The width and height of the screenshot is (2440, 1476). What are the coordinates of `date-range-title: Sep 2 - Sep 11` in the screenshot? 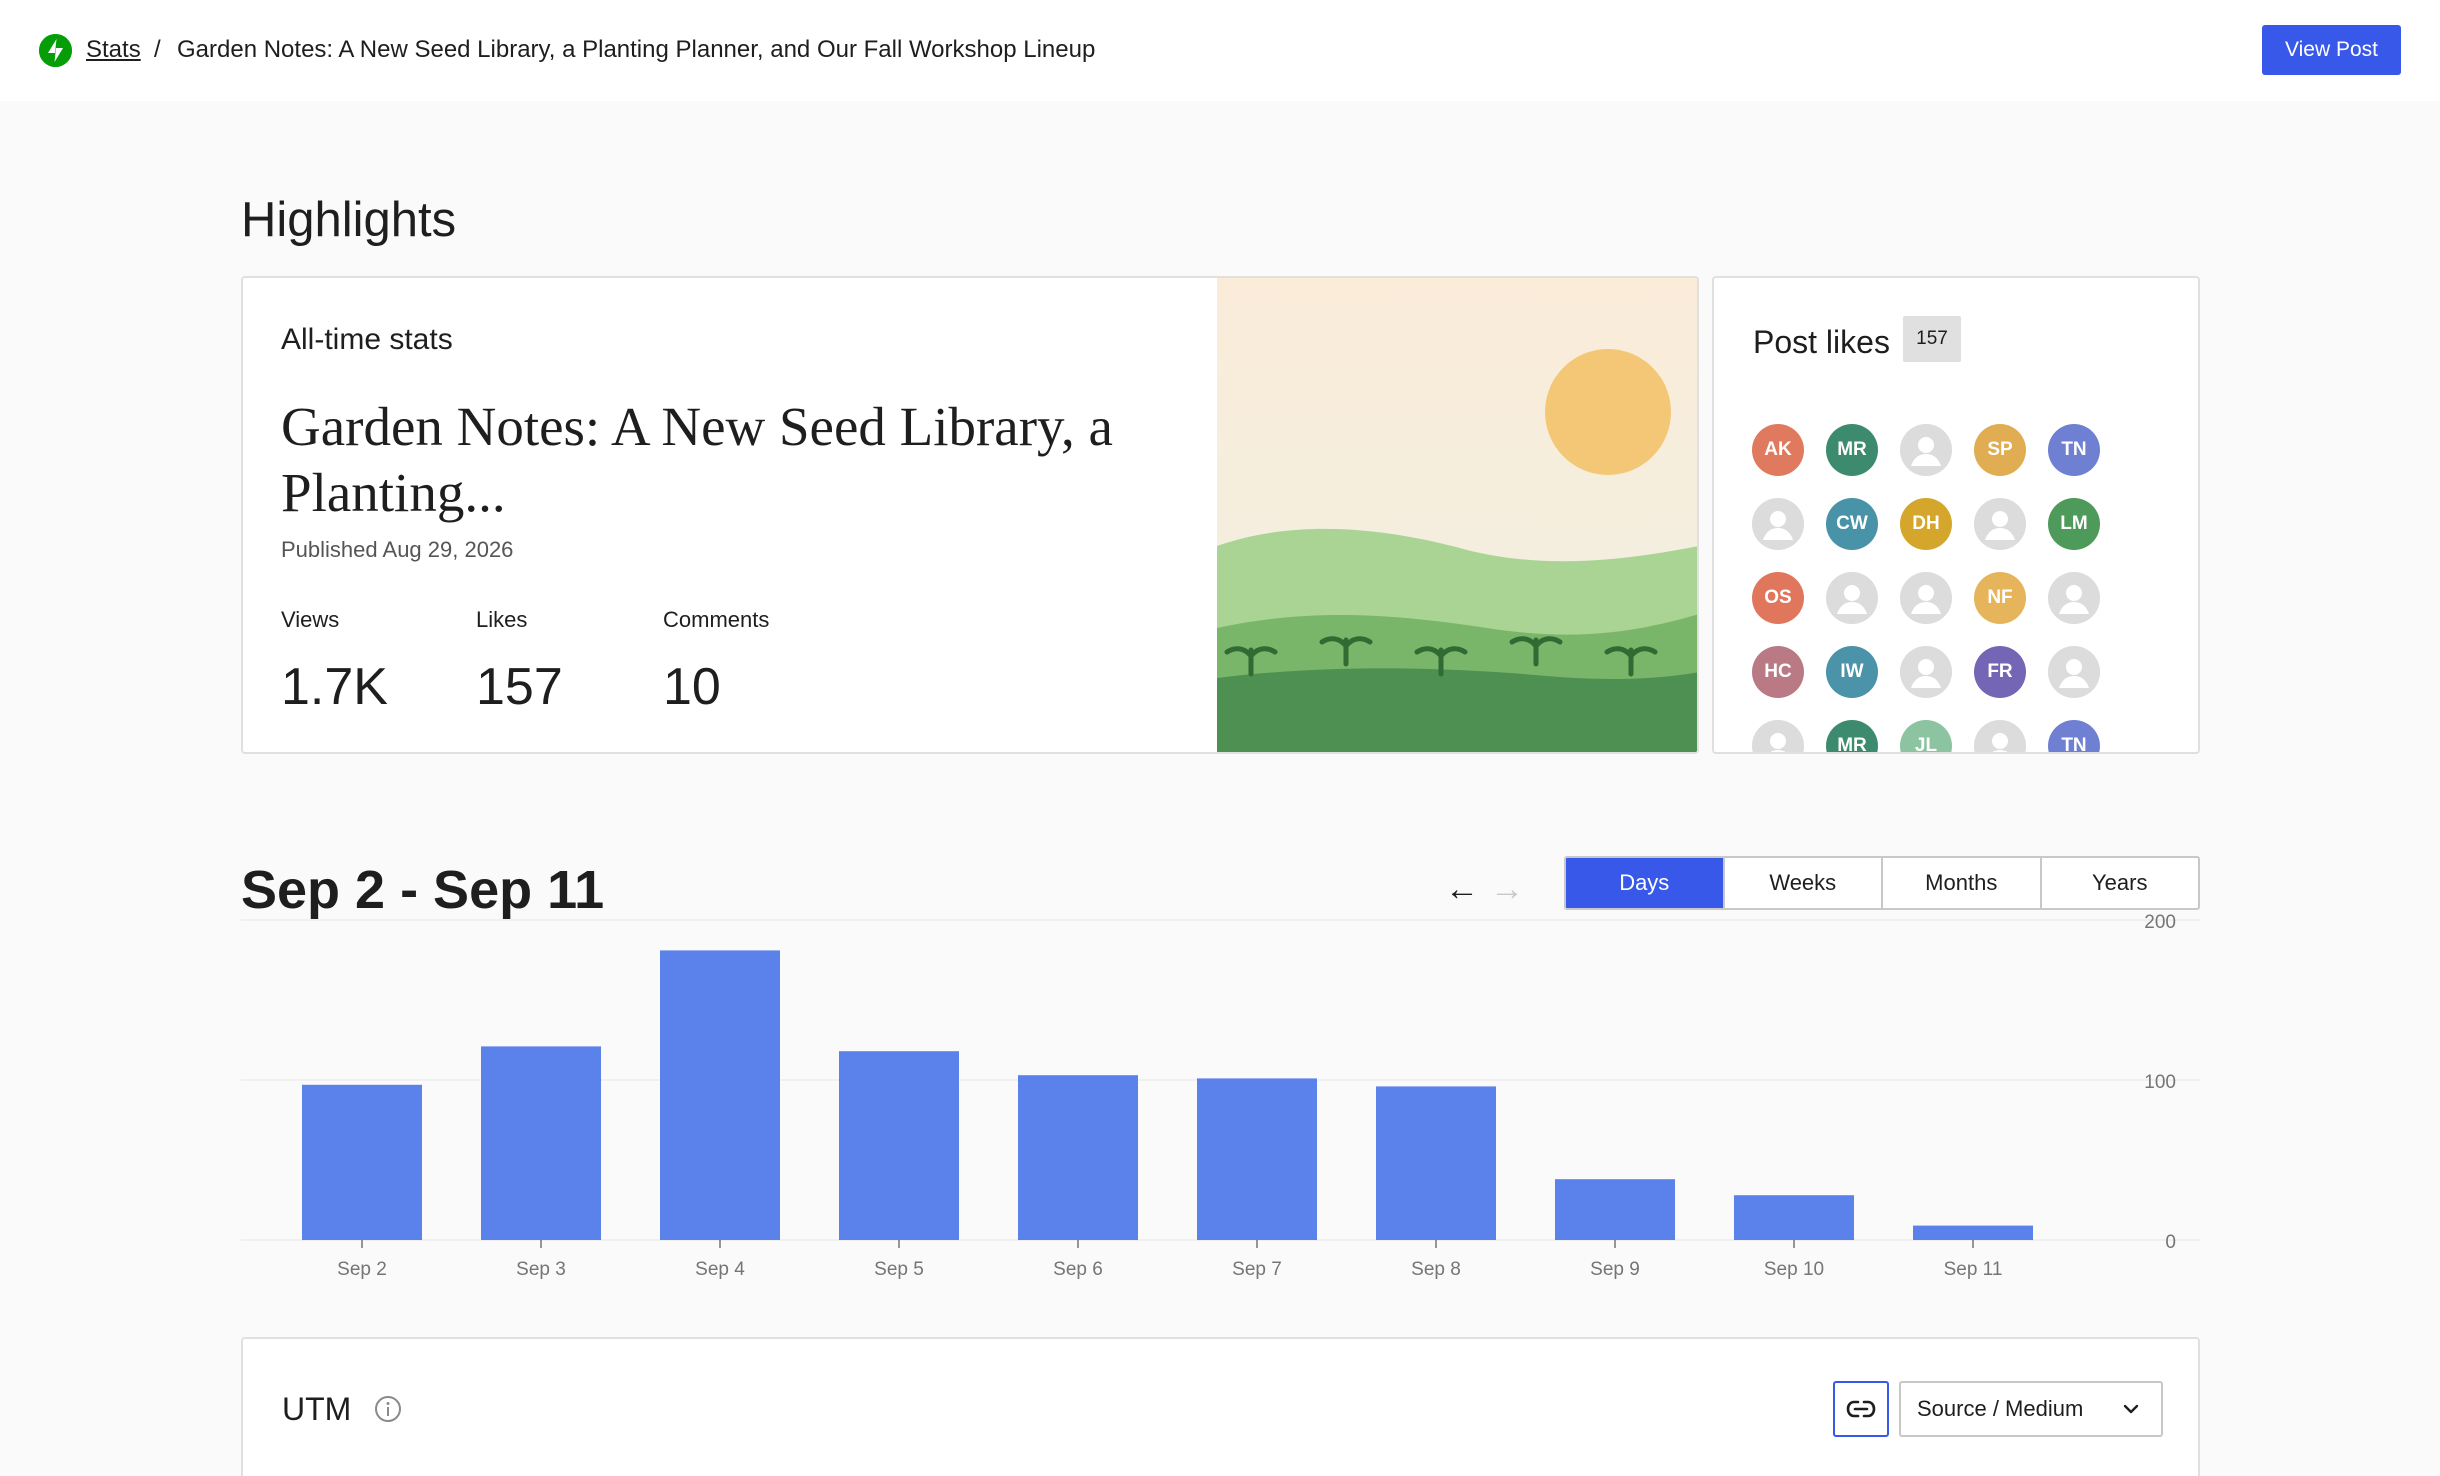 It's located at (423, 890).